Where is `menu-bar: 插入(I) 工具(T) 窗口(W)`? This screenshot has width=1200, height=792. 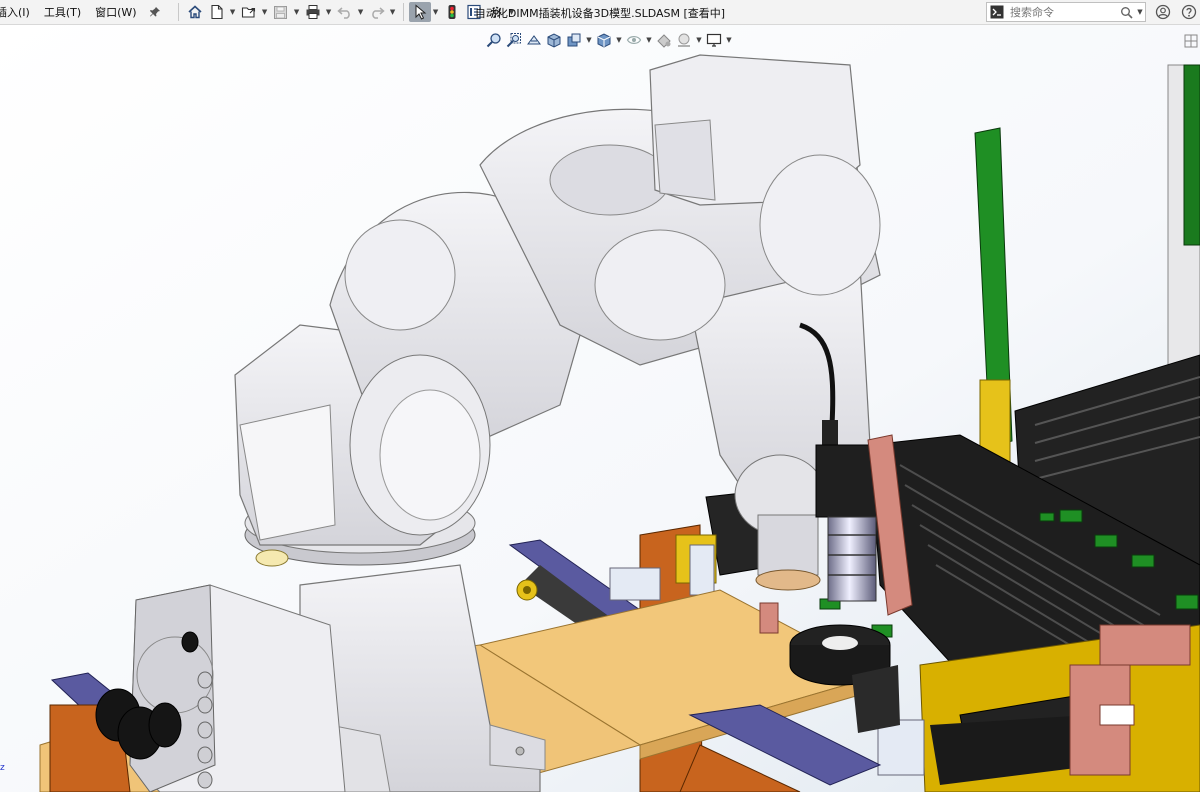 menu-bar: 插入(I) 工具(T) 窗口(W) is located at coordinates (83, 12).